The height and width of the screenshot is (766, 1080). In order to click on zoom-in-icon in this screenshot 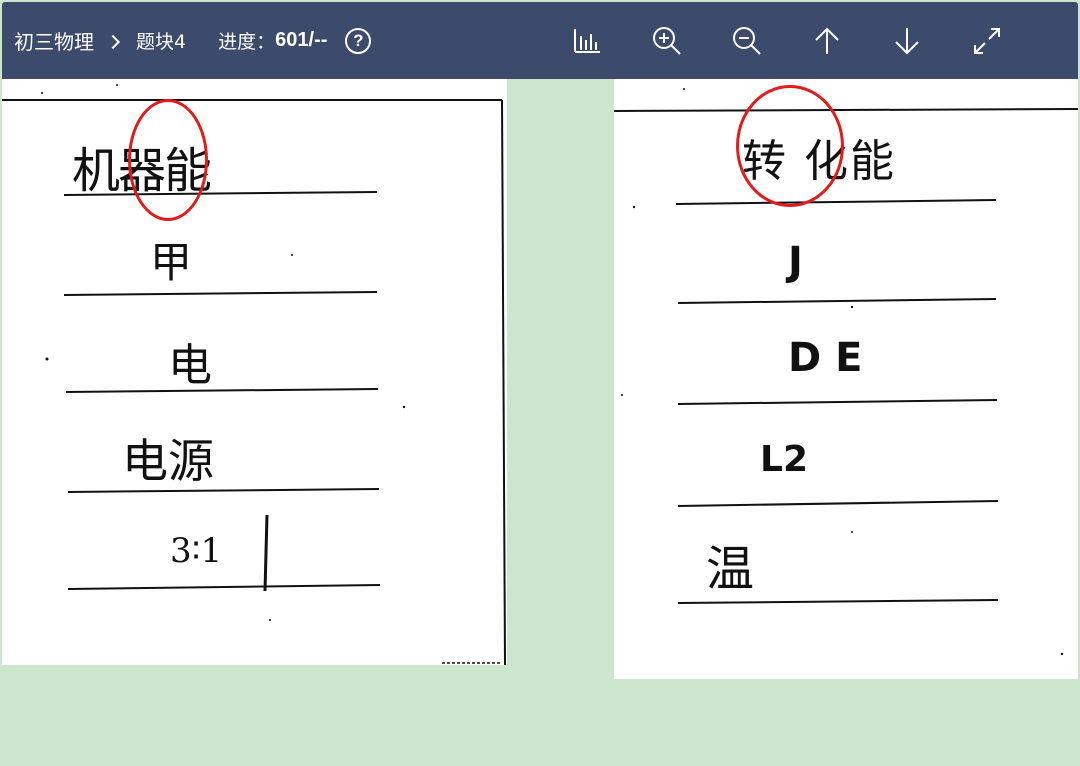, I will do `click(667, 40)`.